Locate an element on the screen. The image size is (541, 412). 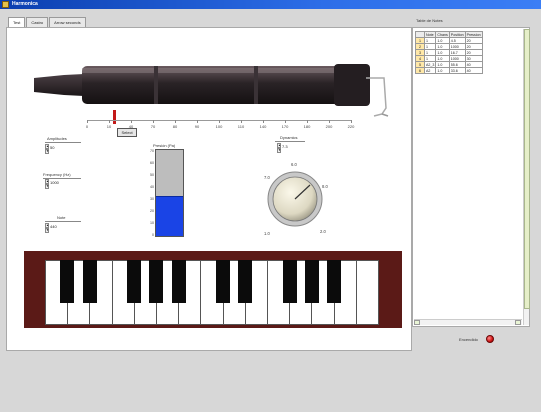
harmonica-image is located at coordinates (211, 90).